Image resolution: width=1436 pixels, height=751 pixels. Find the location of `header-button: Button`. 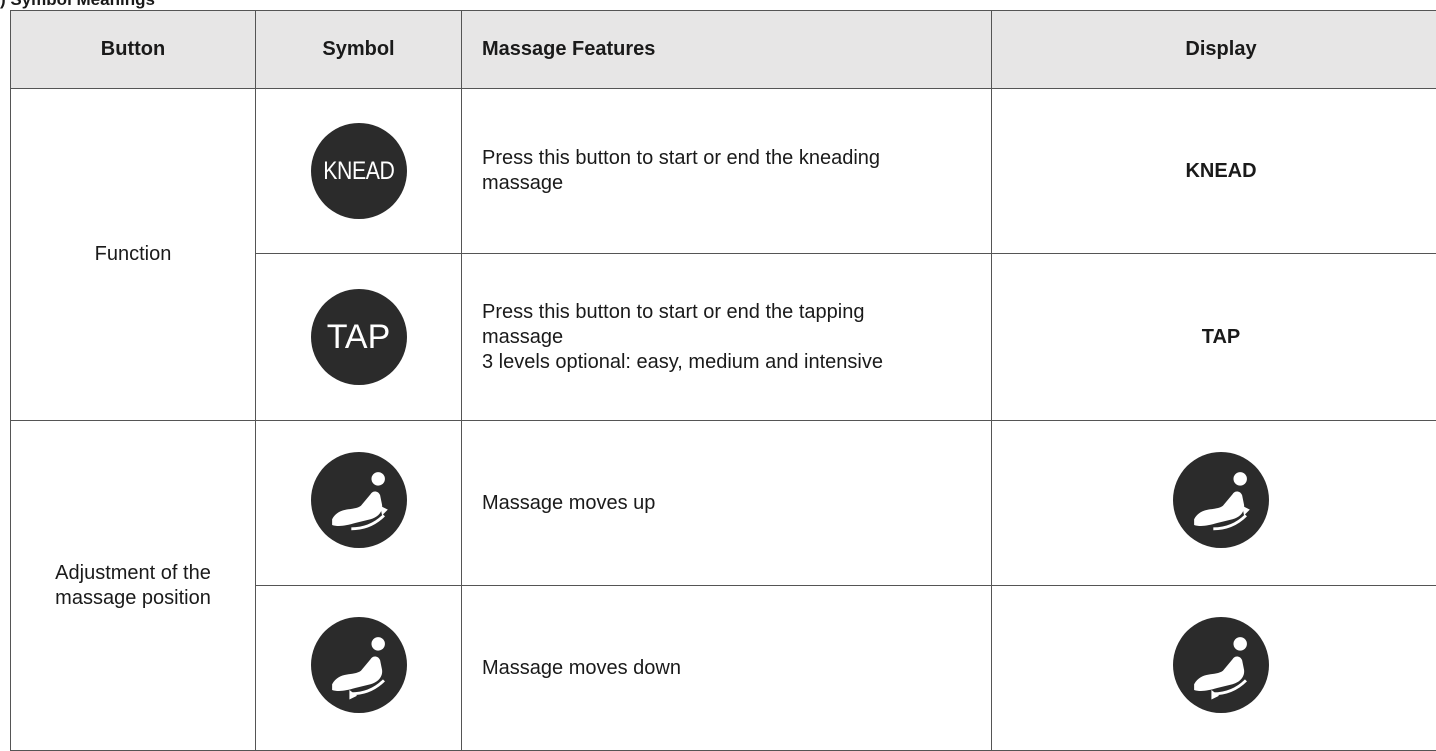

header-button: Button is located at coordinates (133, 50).